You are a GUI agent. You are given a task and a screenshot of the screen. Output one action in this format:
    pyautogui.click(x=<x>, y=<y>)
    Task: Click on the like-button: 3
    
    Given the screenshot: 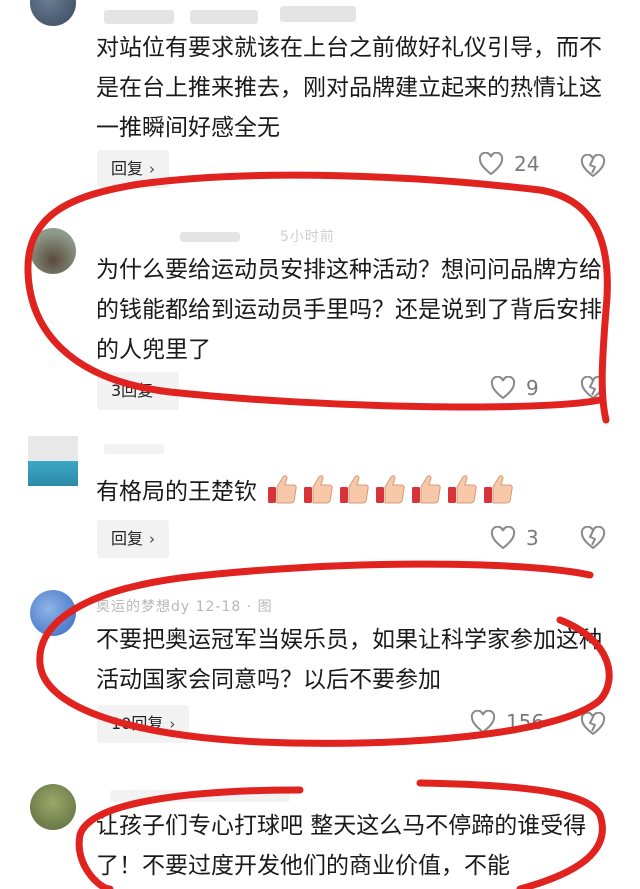 What is the action you would take?
    pyautogui.click(x=514, y=538)
    